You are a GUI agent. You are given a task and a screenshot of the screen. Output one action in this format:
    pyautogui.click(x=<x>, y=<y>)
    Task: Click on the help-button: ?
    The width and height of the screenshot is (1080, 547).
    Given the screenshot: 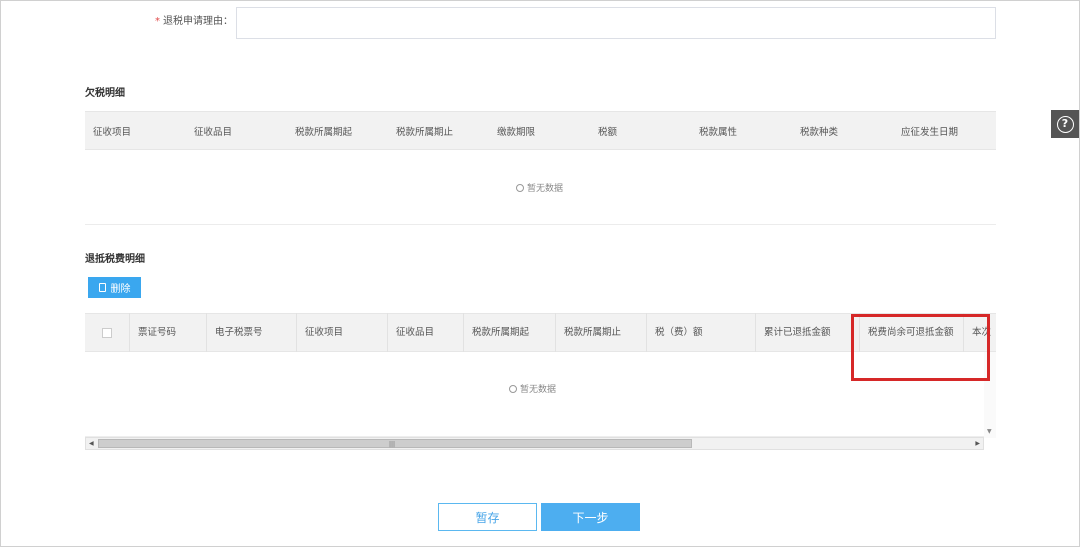 What is the action you would take?
    pyautogui.click(x=1065, y=124)
    